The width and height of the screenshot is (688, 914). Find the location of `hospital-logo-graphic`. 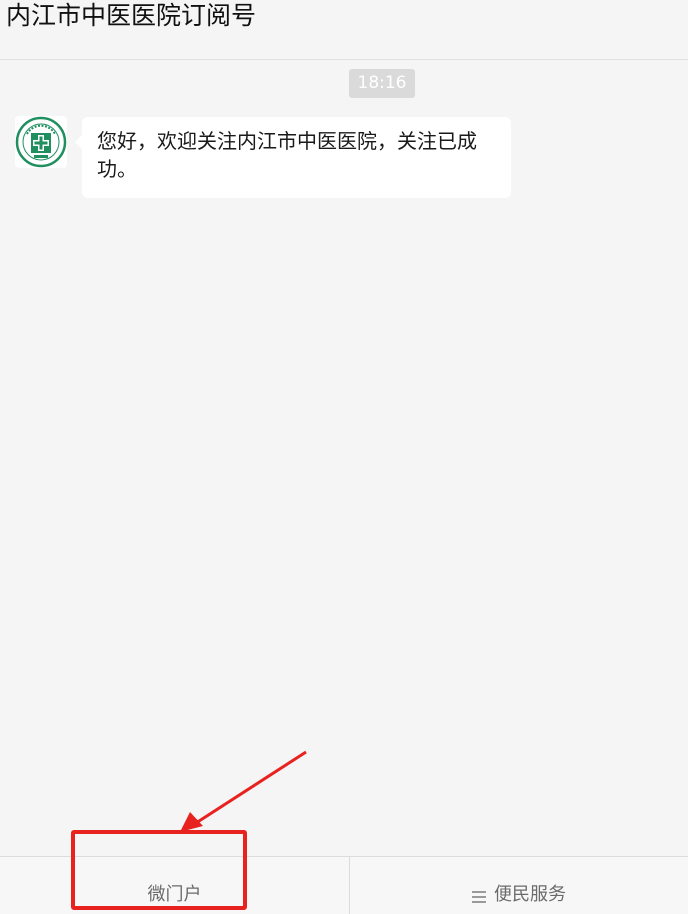

hospital-logo-graphic is located at coordinates (41, 142).